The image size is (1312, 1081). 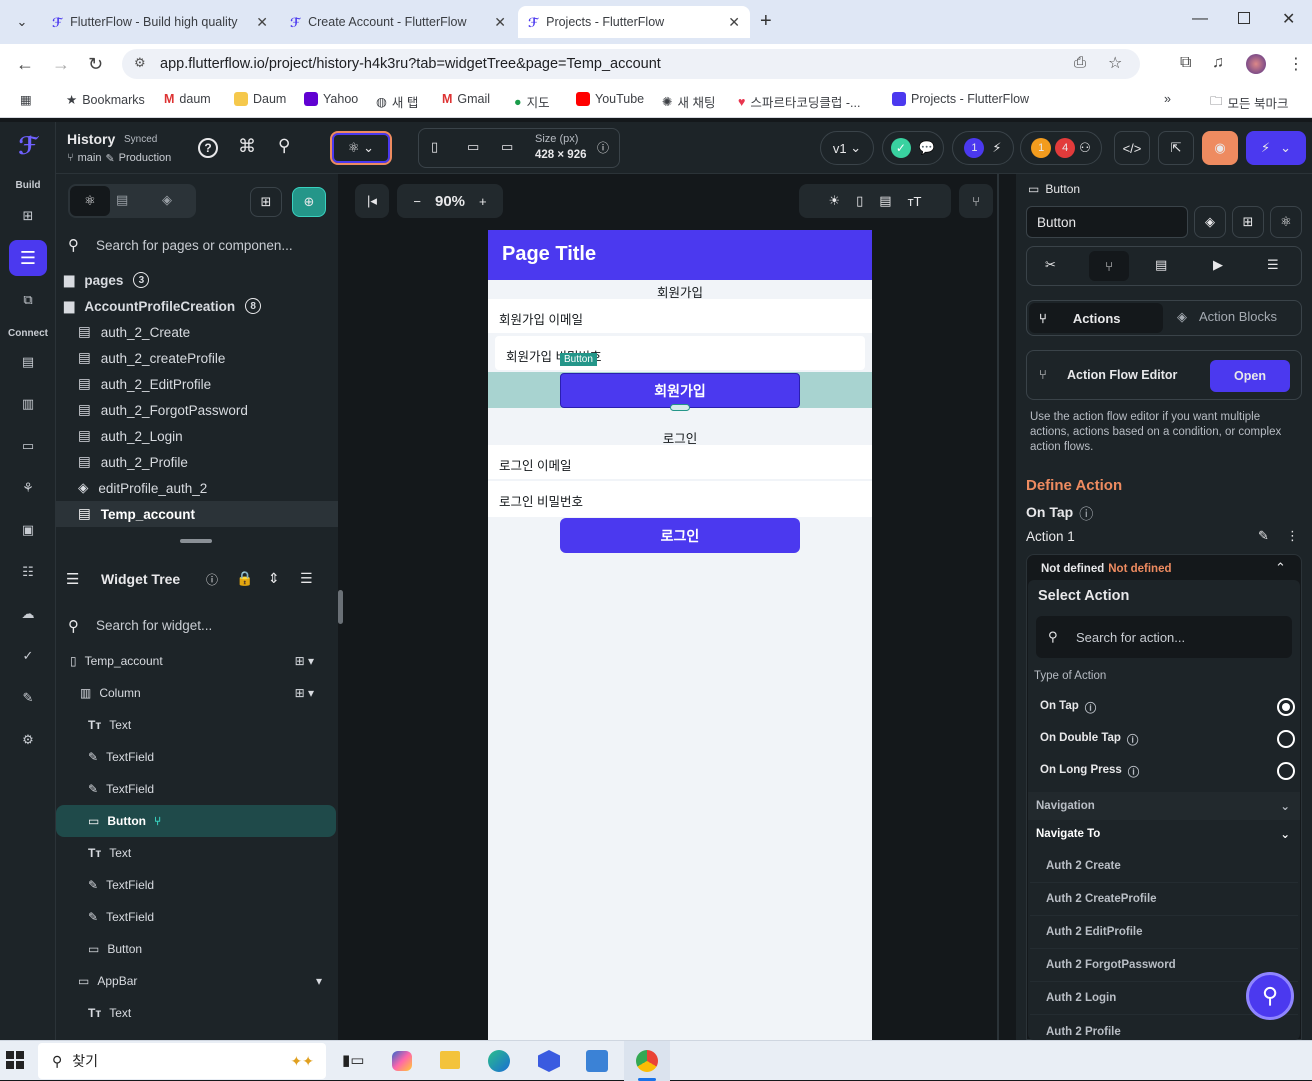 I want to click on add-page-icon: ⊕, so click(x=309, y=202).